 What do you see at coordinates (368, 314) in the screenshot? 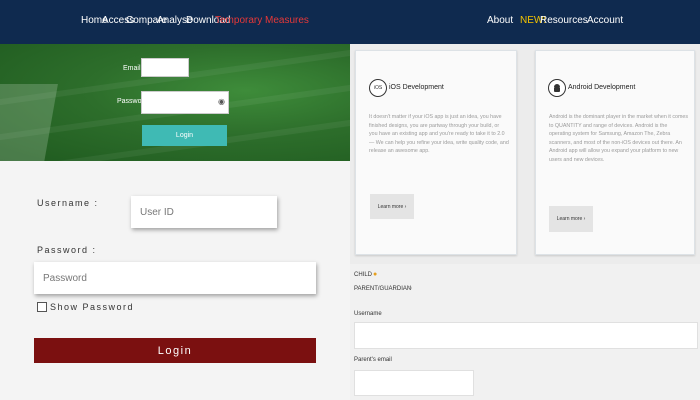
I see `signup-username-label: Username` at bounding box center [368, 314].